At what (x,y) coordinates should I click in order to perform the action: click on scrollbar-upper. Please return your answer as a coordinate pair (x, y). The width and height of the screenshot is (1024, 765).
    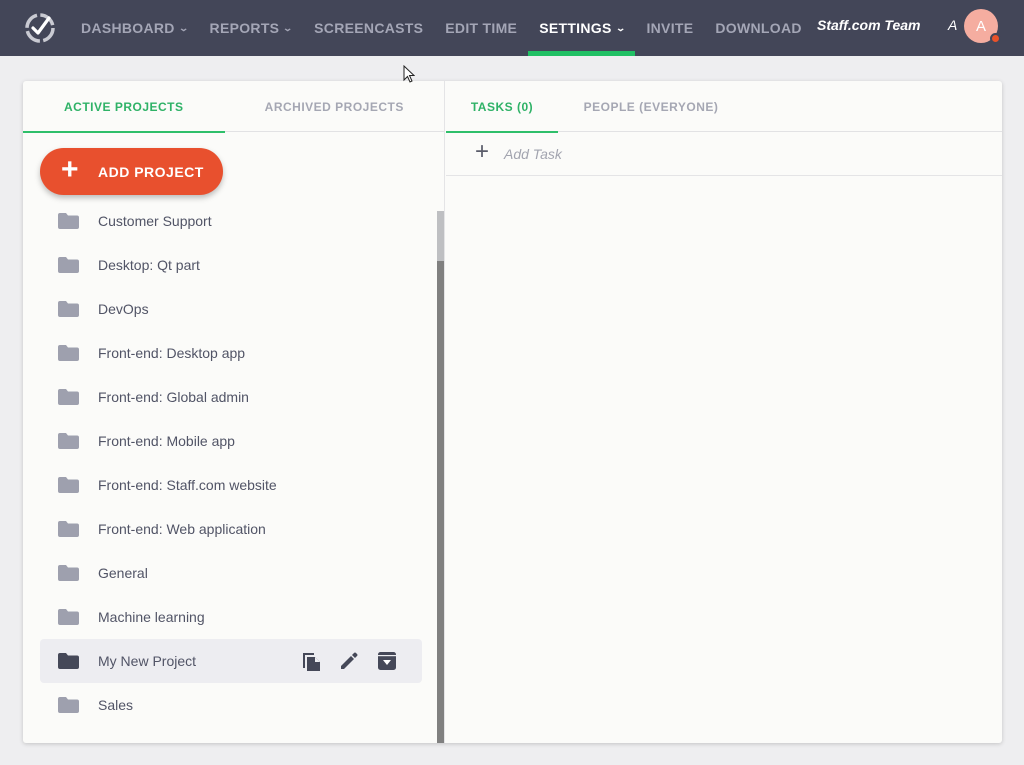
    Looking at the image, I should click on (440, 236).